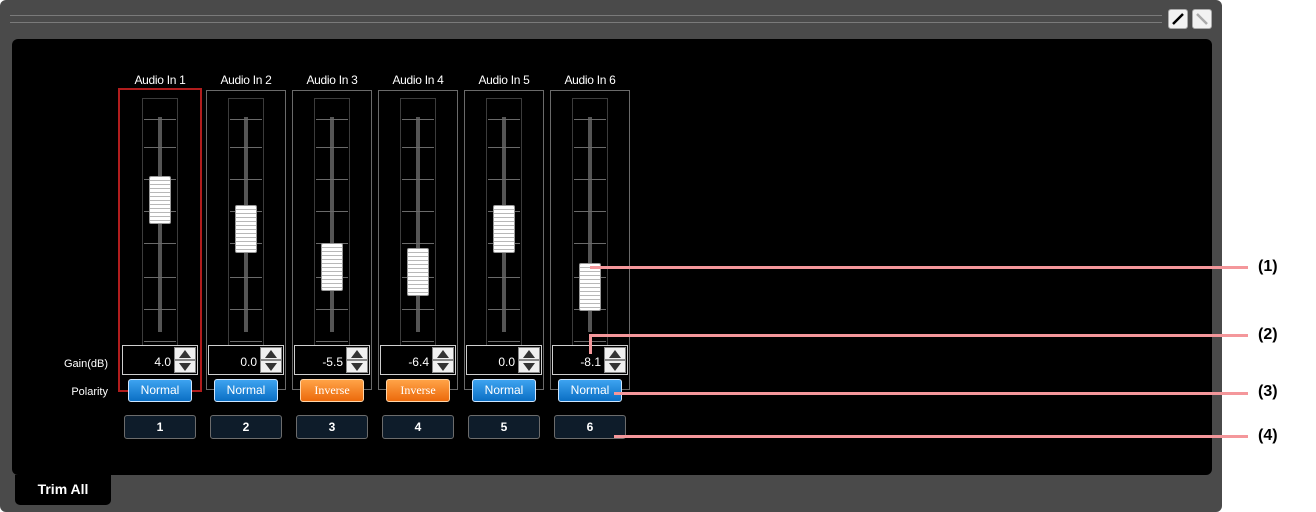 This screenshot has width=1316, height=512. Describe the element at coordinates (590, 344) in the screenshot. I see `callout-line-2-stem` at that location.